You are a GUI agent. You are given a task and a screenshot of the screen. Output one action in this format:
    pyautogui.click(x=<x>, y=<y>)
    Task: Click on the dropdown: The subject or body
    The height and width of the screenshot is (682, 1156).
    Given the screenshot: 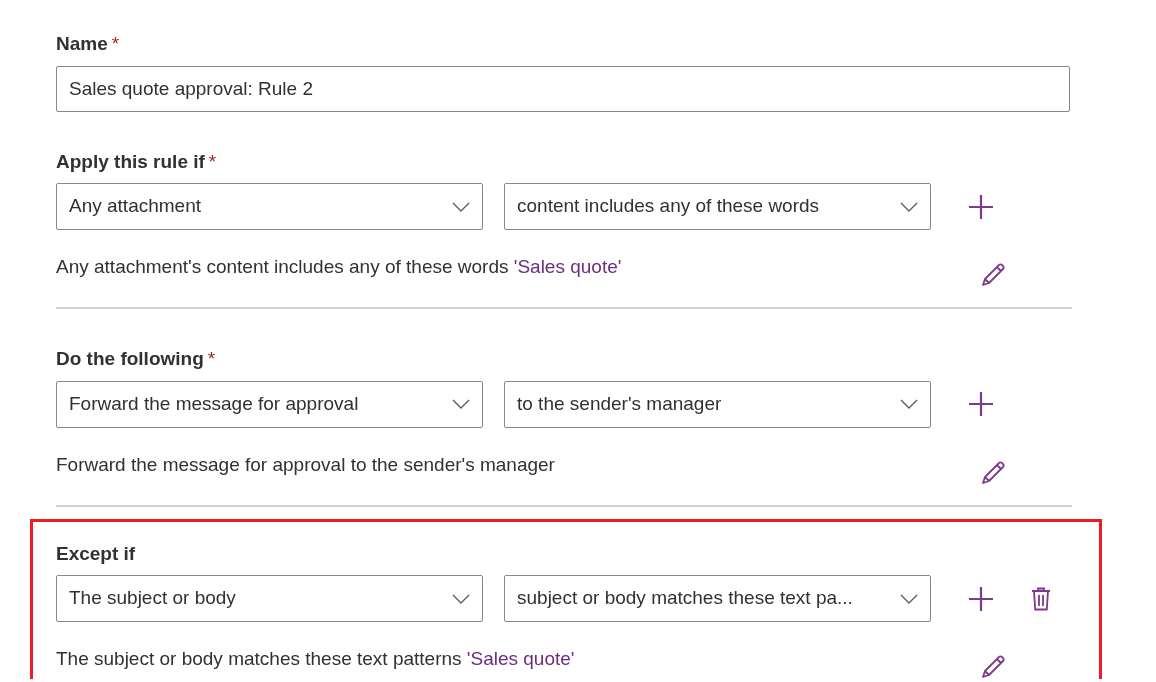 What is the action you would take?
    pyautogui.click(x=269, y=598)
    